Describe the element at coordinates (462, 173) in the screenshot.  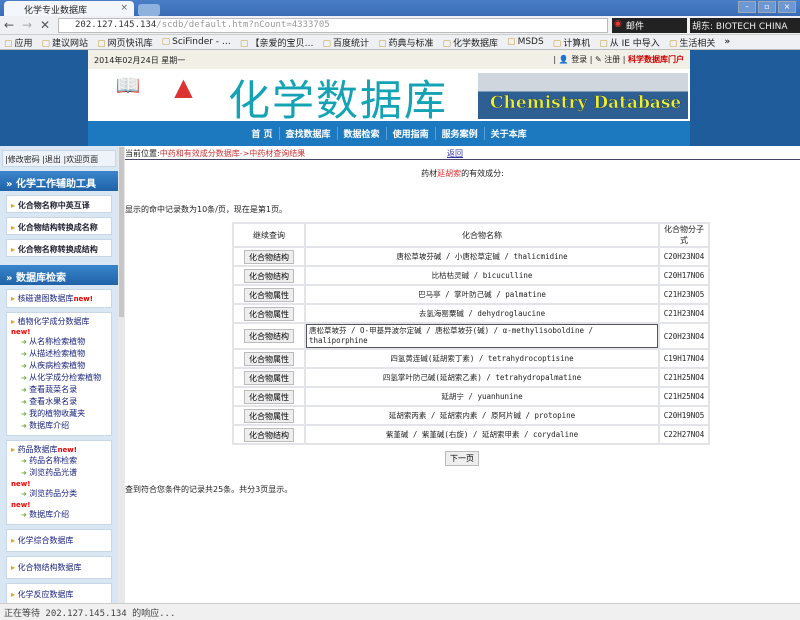
I see `result-subtitle: 药材延胡索的有效成分:` at that location.